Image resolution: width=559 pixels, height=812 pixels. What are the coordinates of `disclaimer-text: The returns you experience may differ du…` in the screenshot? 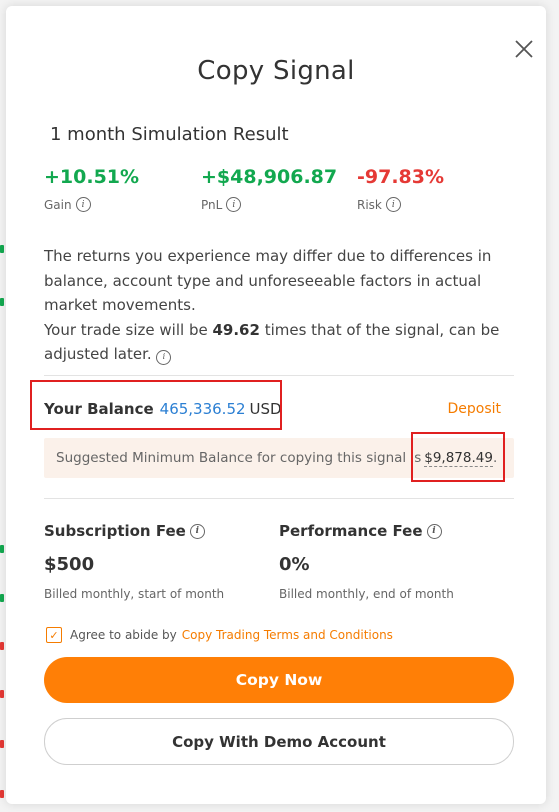 It's located at (268, 280).